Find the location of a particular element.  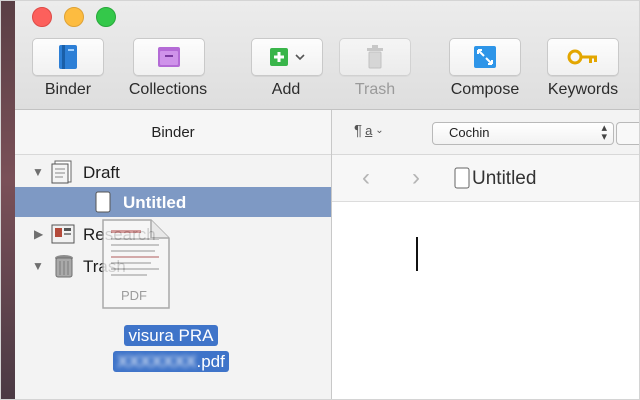

filename-redacted: XXXXXXX is located at coordinates (157, 361).